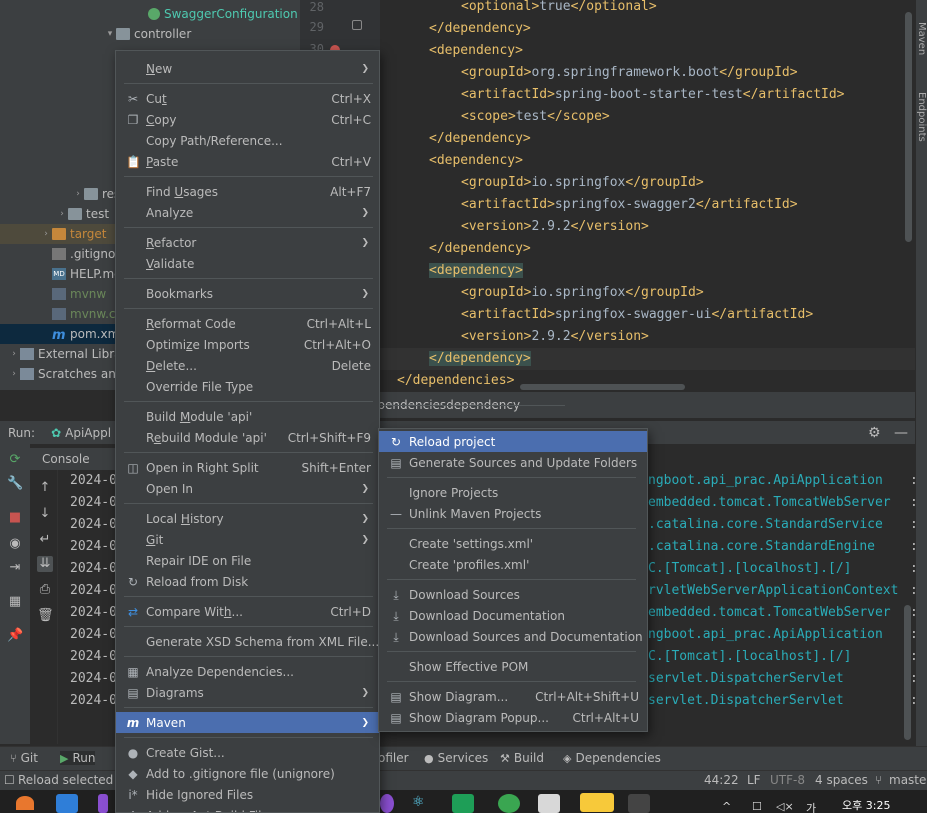 This screenshot has width=927, height=813. Describe the element at coordinates (247, 242) in the screenshot. I see `menu-item-refactor: Refactor ❯` at that location.